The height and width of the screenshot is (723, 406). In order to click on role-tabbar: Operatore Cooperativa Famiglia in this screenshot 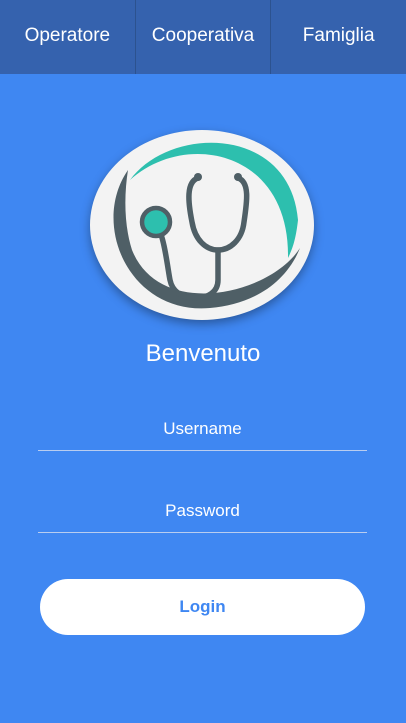, I will do `click(203, 37)`.